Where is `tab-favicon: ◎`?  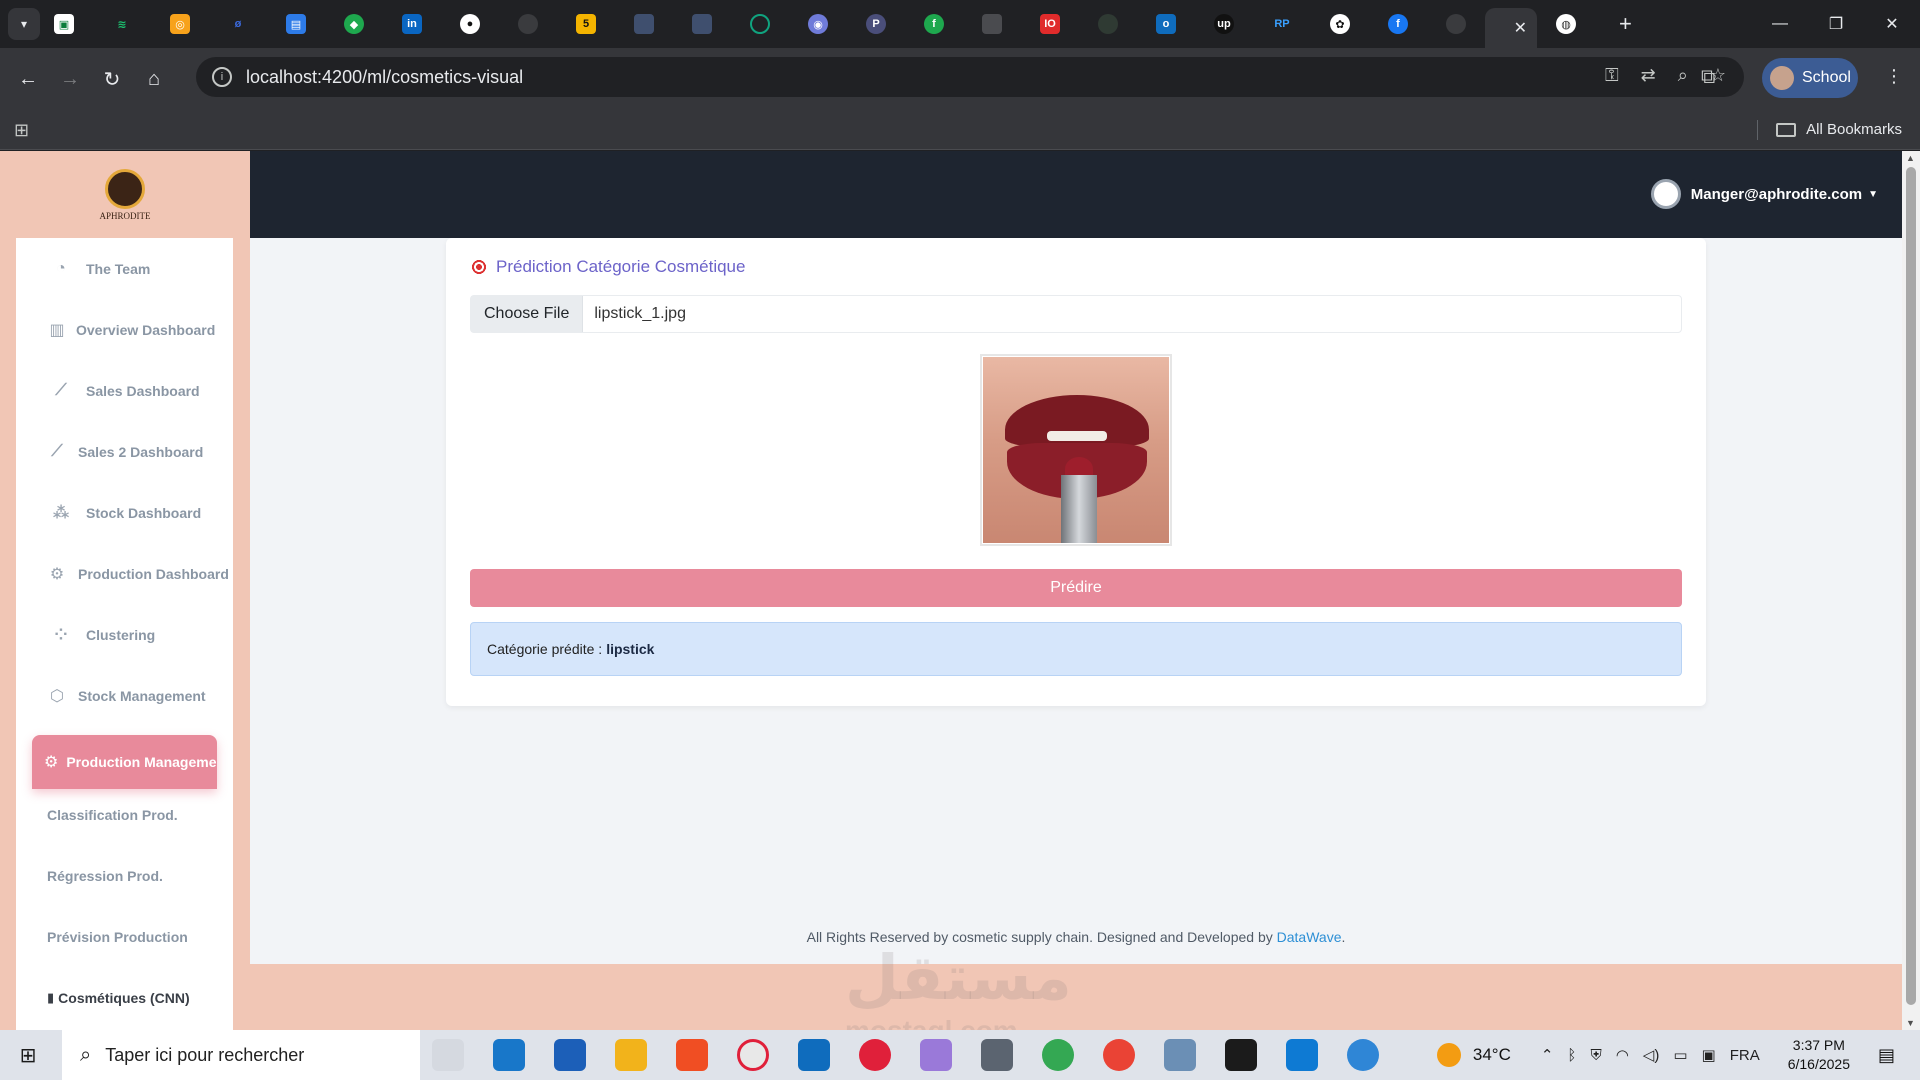
tab-favicon: ◎ is located at coordinates (180, 24).